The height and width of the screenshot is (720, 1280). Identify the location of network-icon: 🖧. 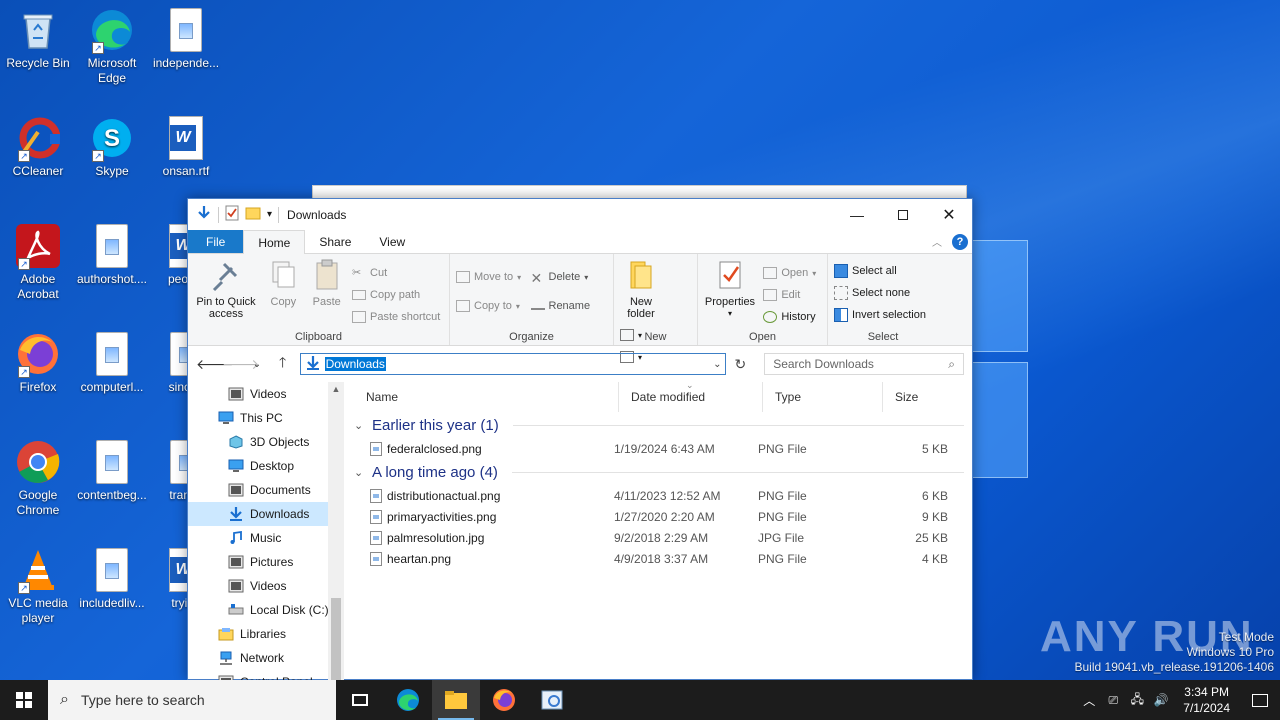
(1137, 700).